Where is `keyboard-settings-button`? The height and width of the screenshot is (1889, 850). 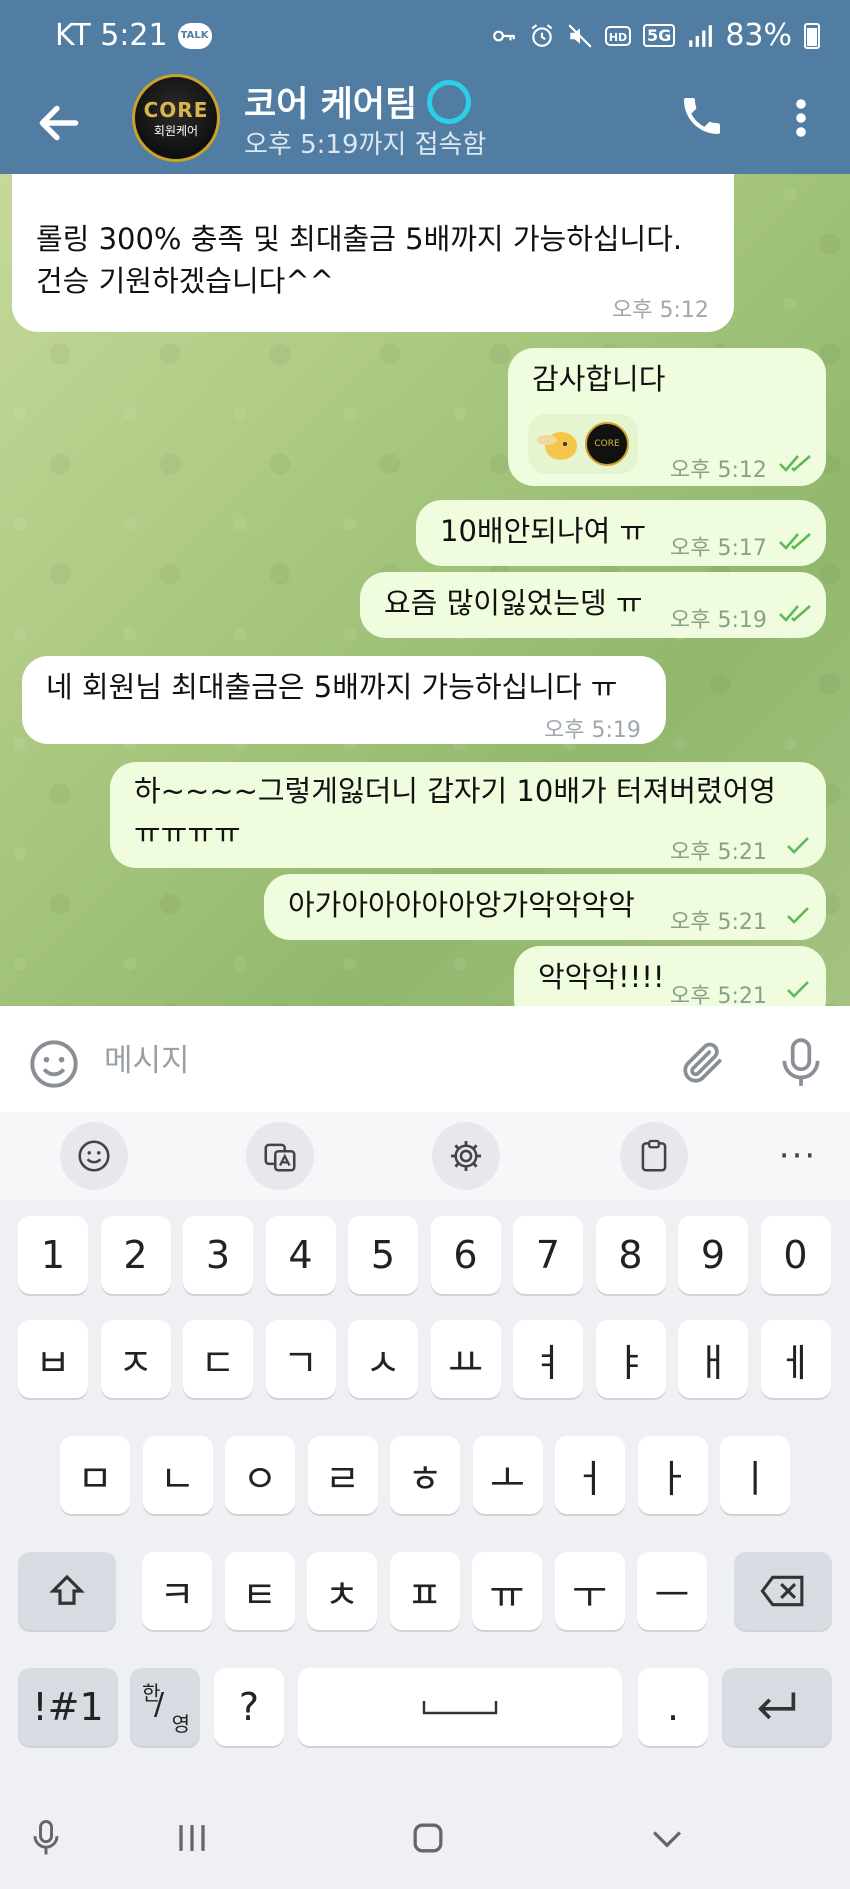
keyboard-settings-button is located at coordinates (466, 1156).